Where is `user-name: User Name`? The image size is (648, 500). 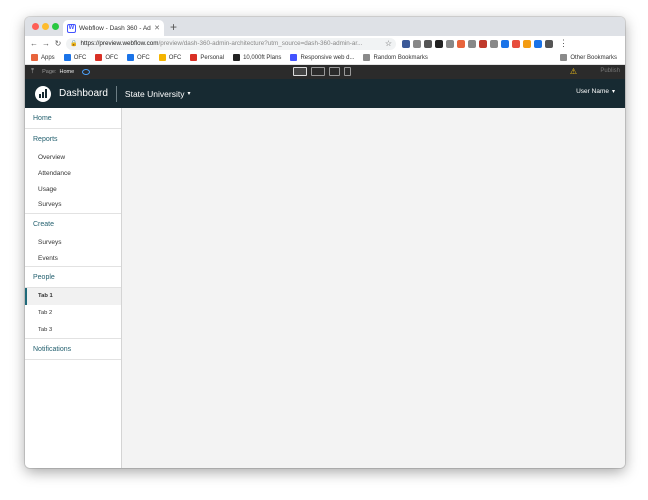
user-name: User Name is located at coordinates (592, 91).